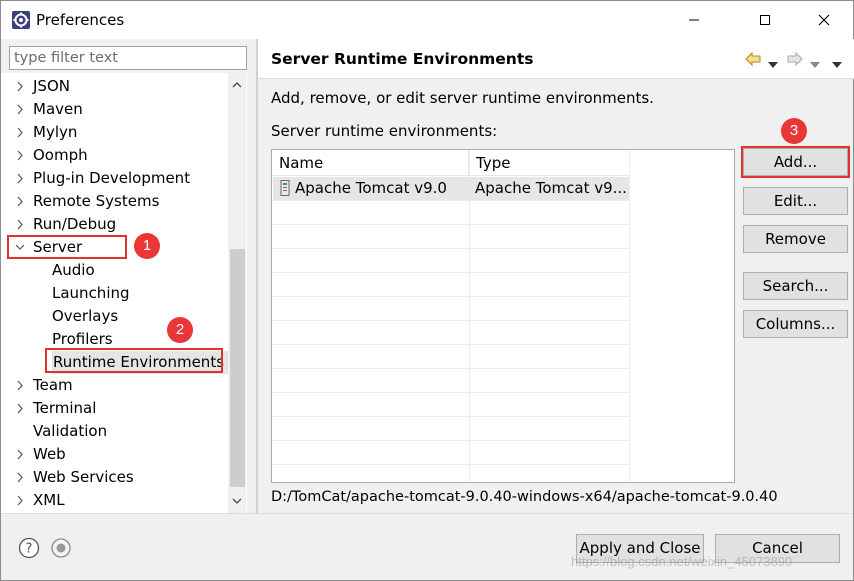 Image resolution: width=854 pixels, height=581 pixels. Describe the element at coordinates (795, 61) in the screenshot. I see `forward-arrow-icon` at that location.